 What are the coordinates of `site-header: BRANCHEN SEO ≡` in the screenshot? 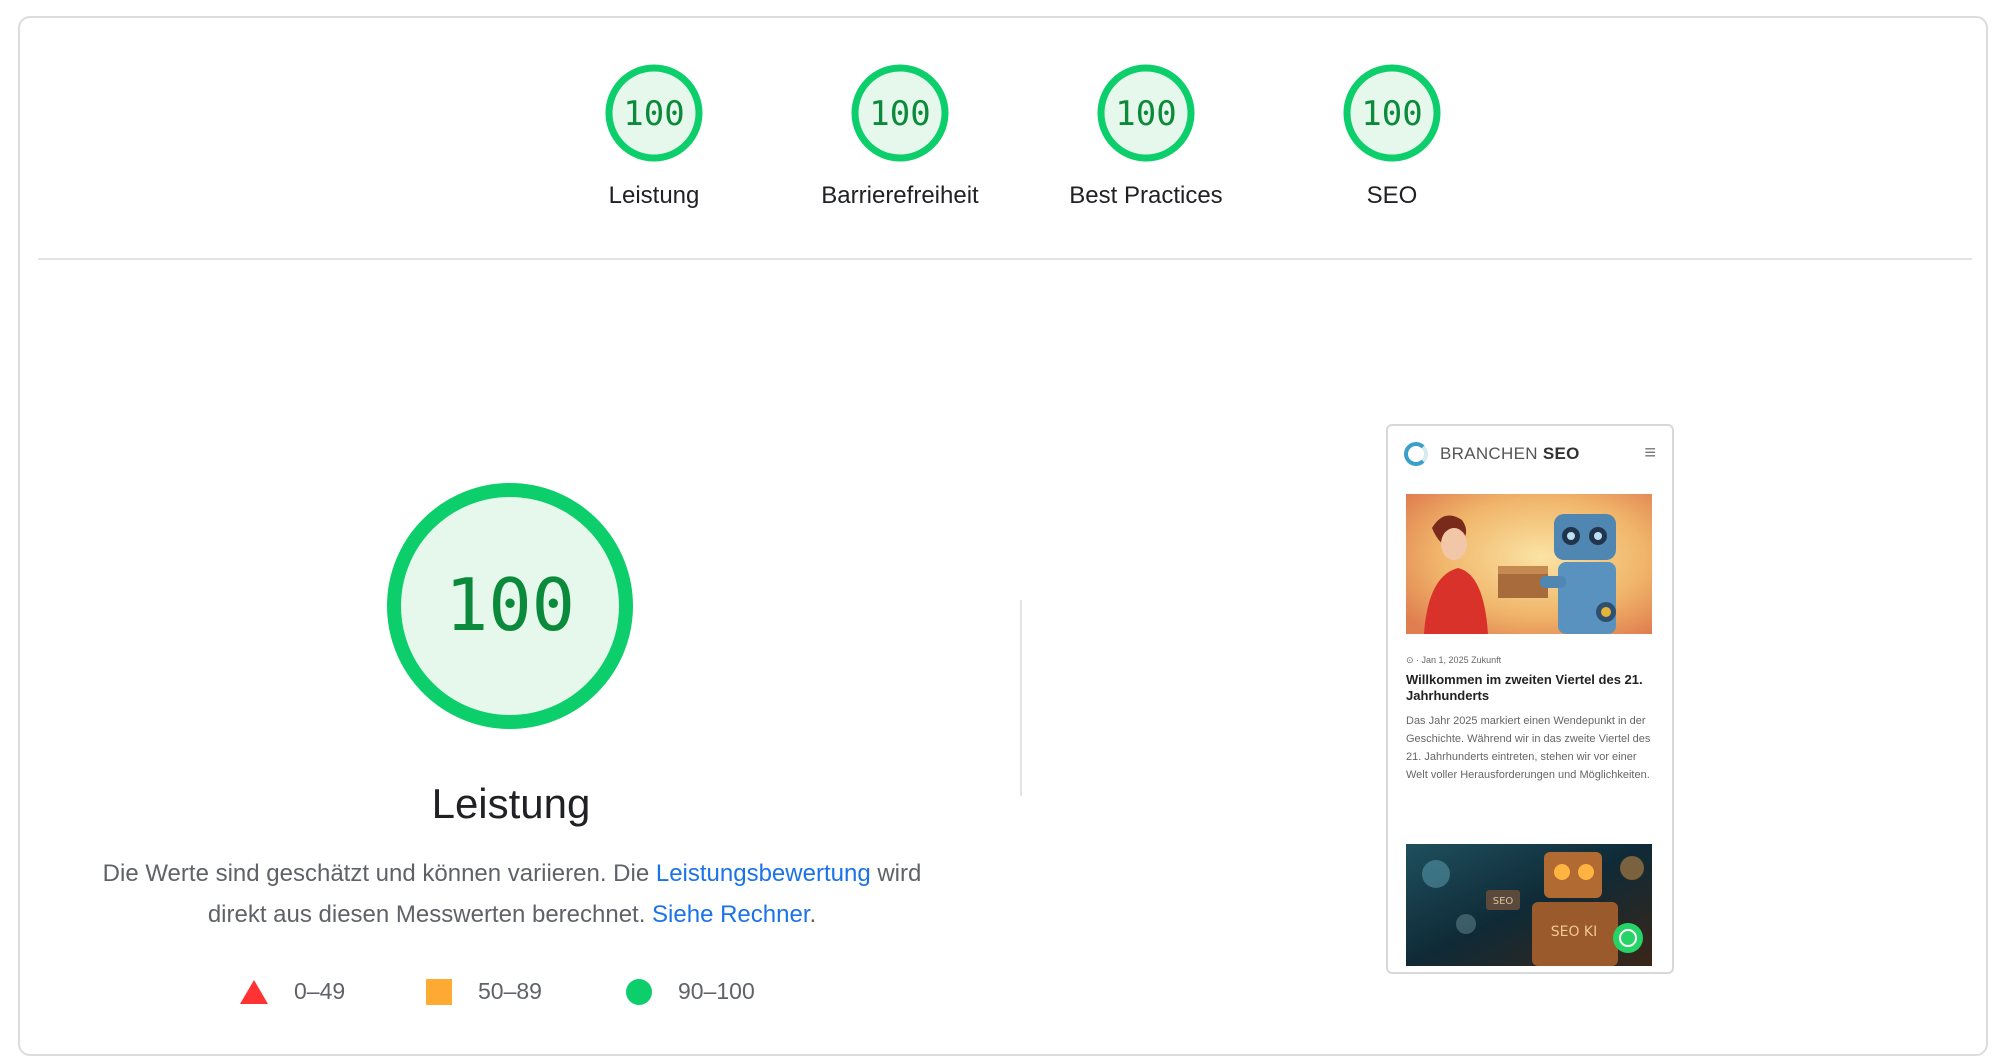 It's located at (1531, 457).